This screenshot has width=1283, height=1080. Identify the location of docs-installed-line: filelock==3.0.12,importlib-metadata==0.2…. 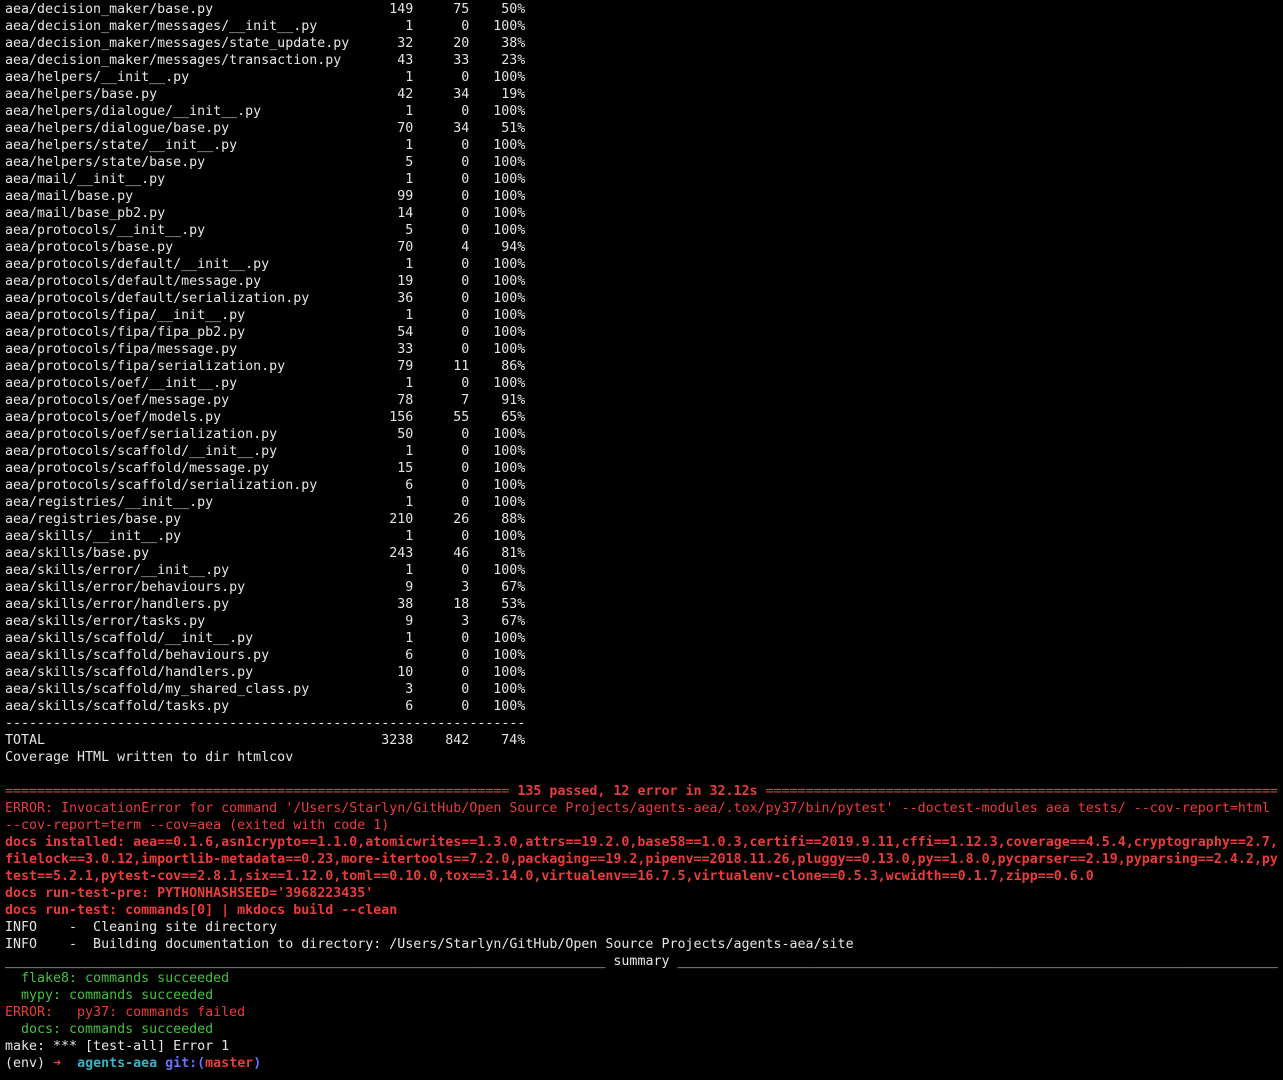
(641, 859).